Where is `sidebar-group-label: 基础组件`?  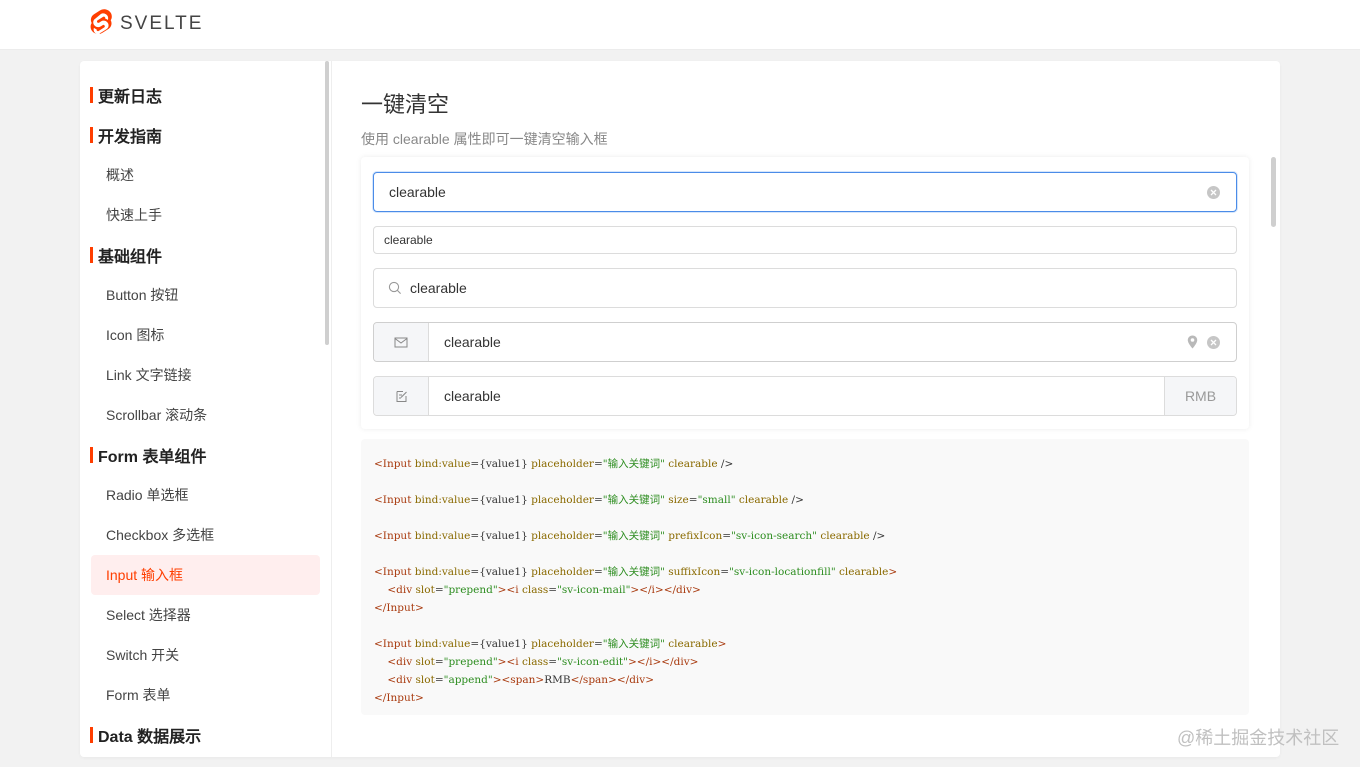
sidebar-group-label: 基础组件 is located at coordinates (130, 257).